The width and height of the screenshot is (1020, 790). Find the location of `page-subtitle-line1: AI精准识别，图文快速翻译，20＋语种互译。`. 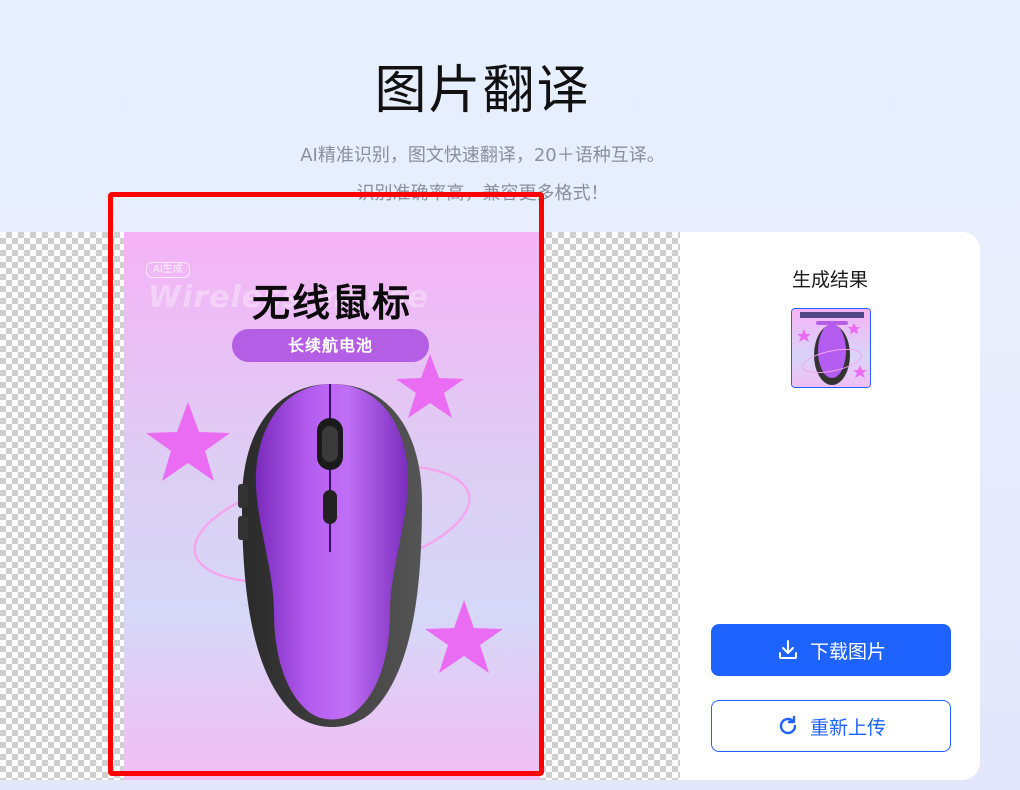

page-subtitle-line1: AI精准识别，图文快速翻译，20＋语种互译。 is located at coordinates (482, 155).